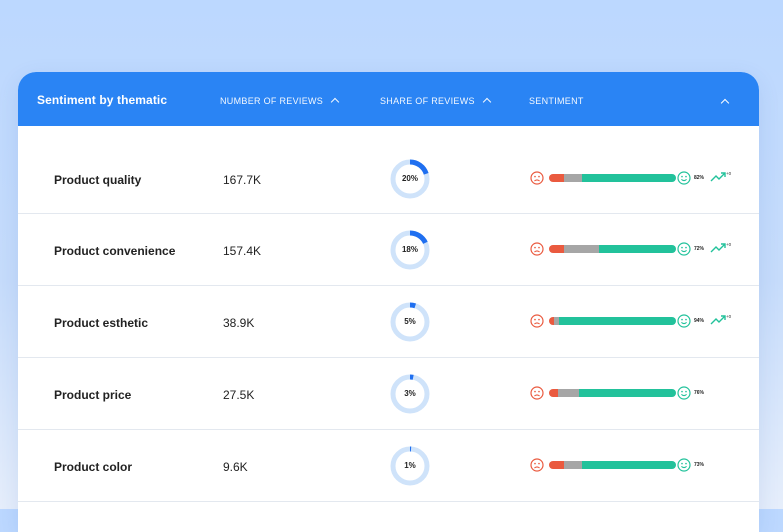 The width and height of the screenshot is (783, 532). Describe the element at coordinates (93, 467) in the screenshot. I see `thematic-name: Product color` at that location.